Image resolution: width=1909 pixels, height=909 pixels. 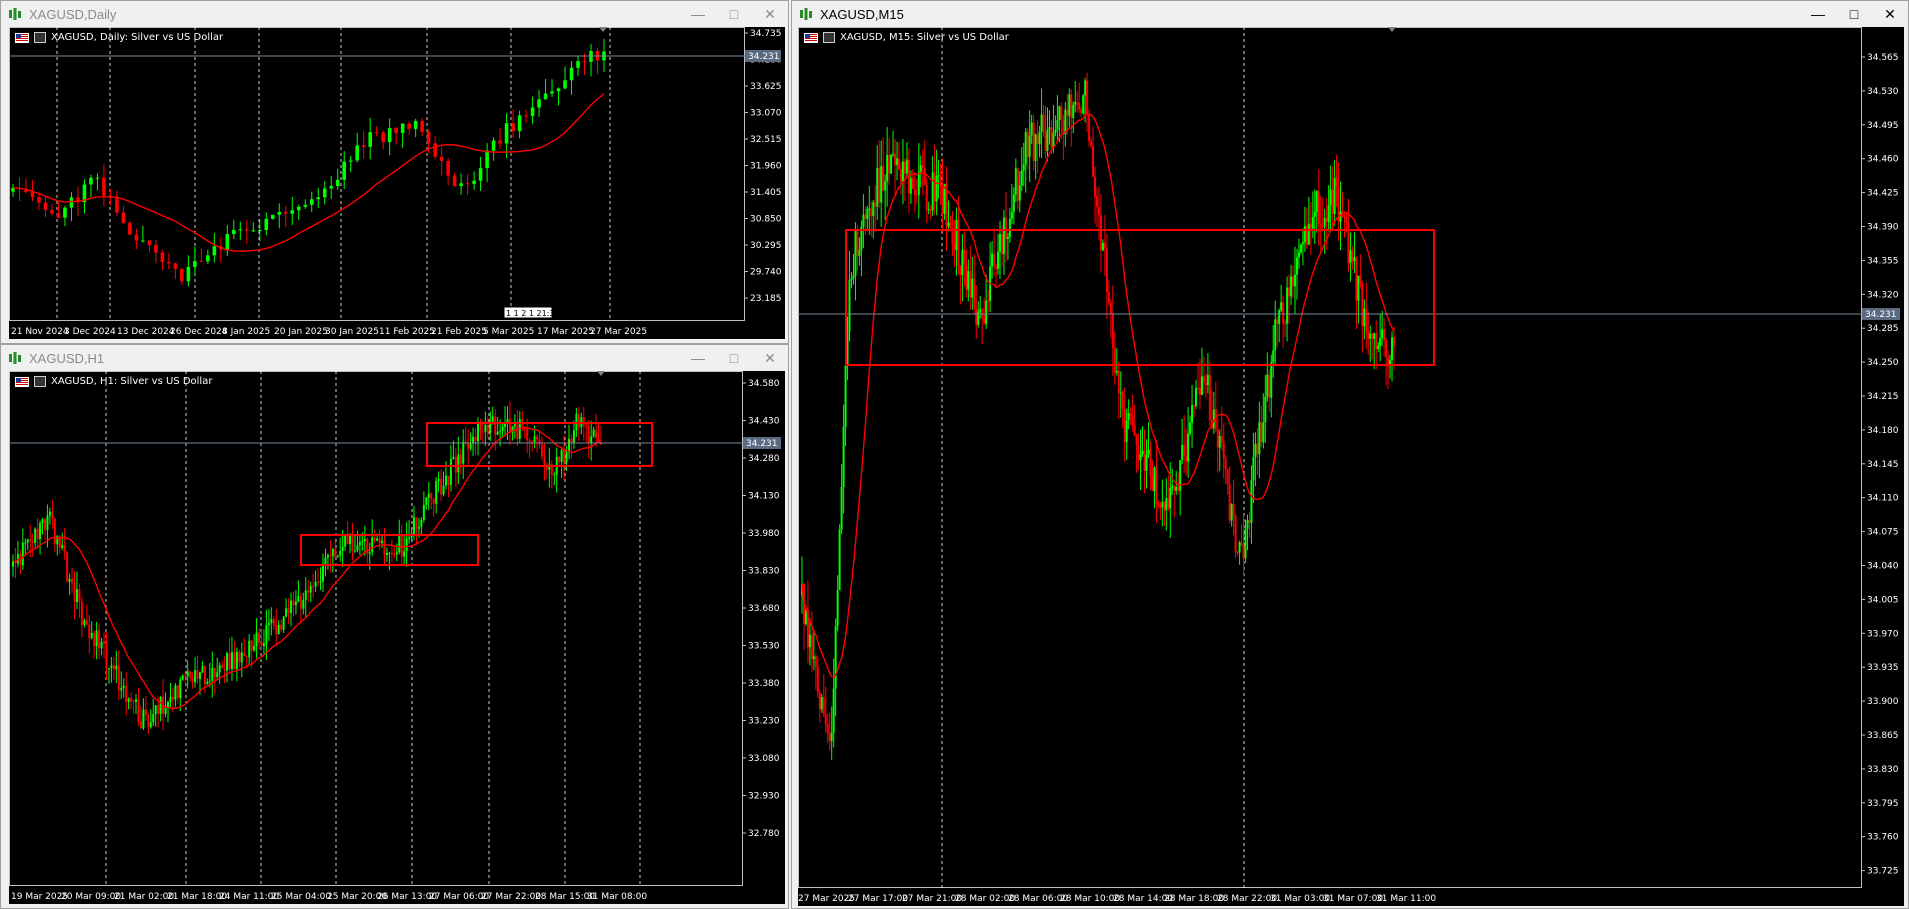 I want to click on time-tick-label: 28 Mar 10:00, so click(x=1090, y=899).